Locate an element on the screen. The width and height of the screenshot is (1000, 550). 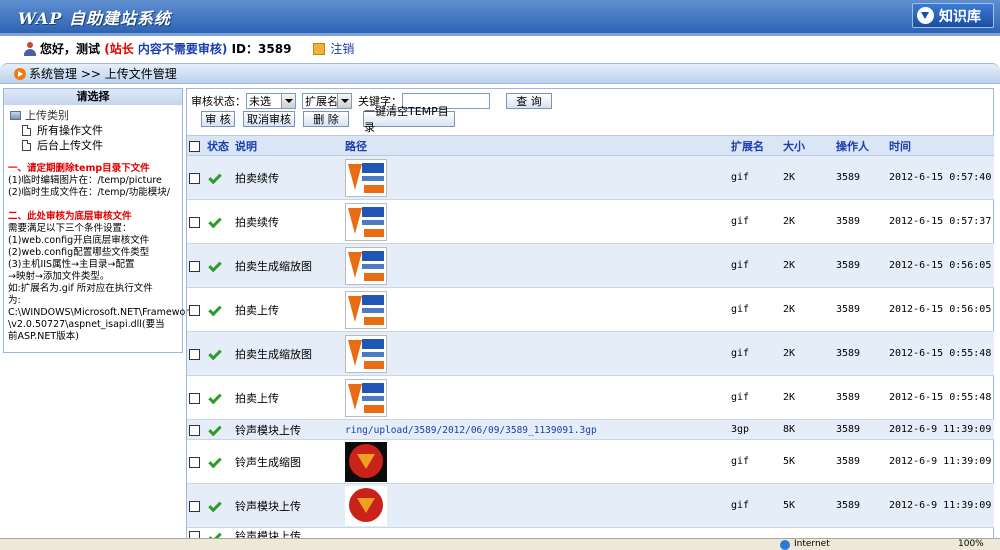
table-row: 拍卖生成缩放图 gif 2K 3589 2012-6-15 0:55:48 is located at coordinates (590, 353).